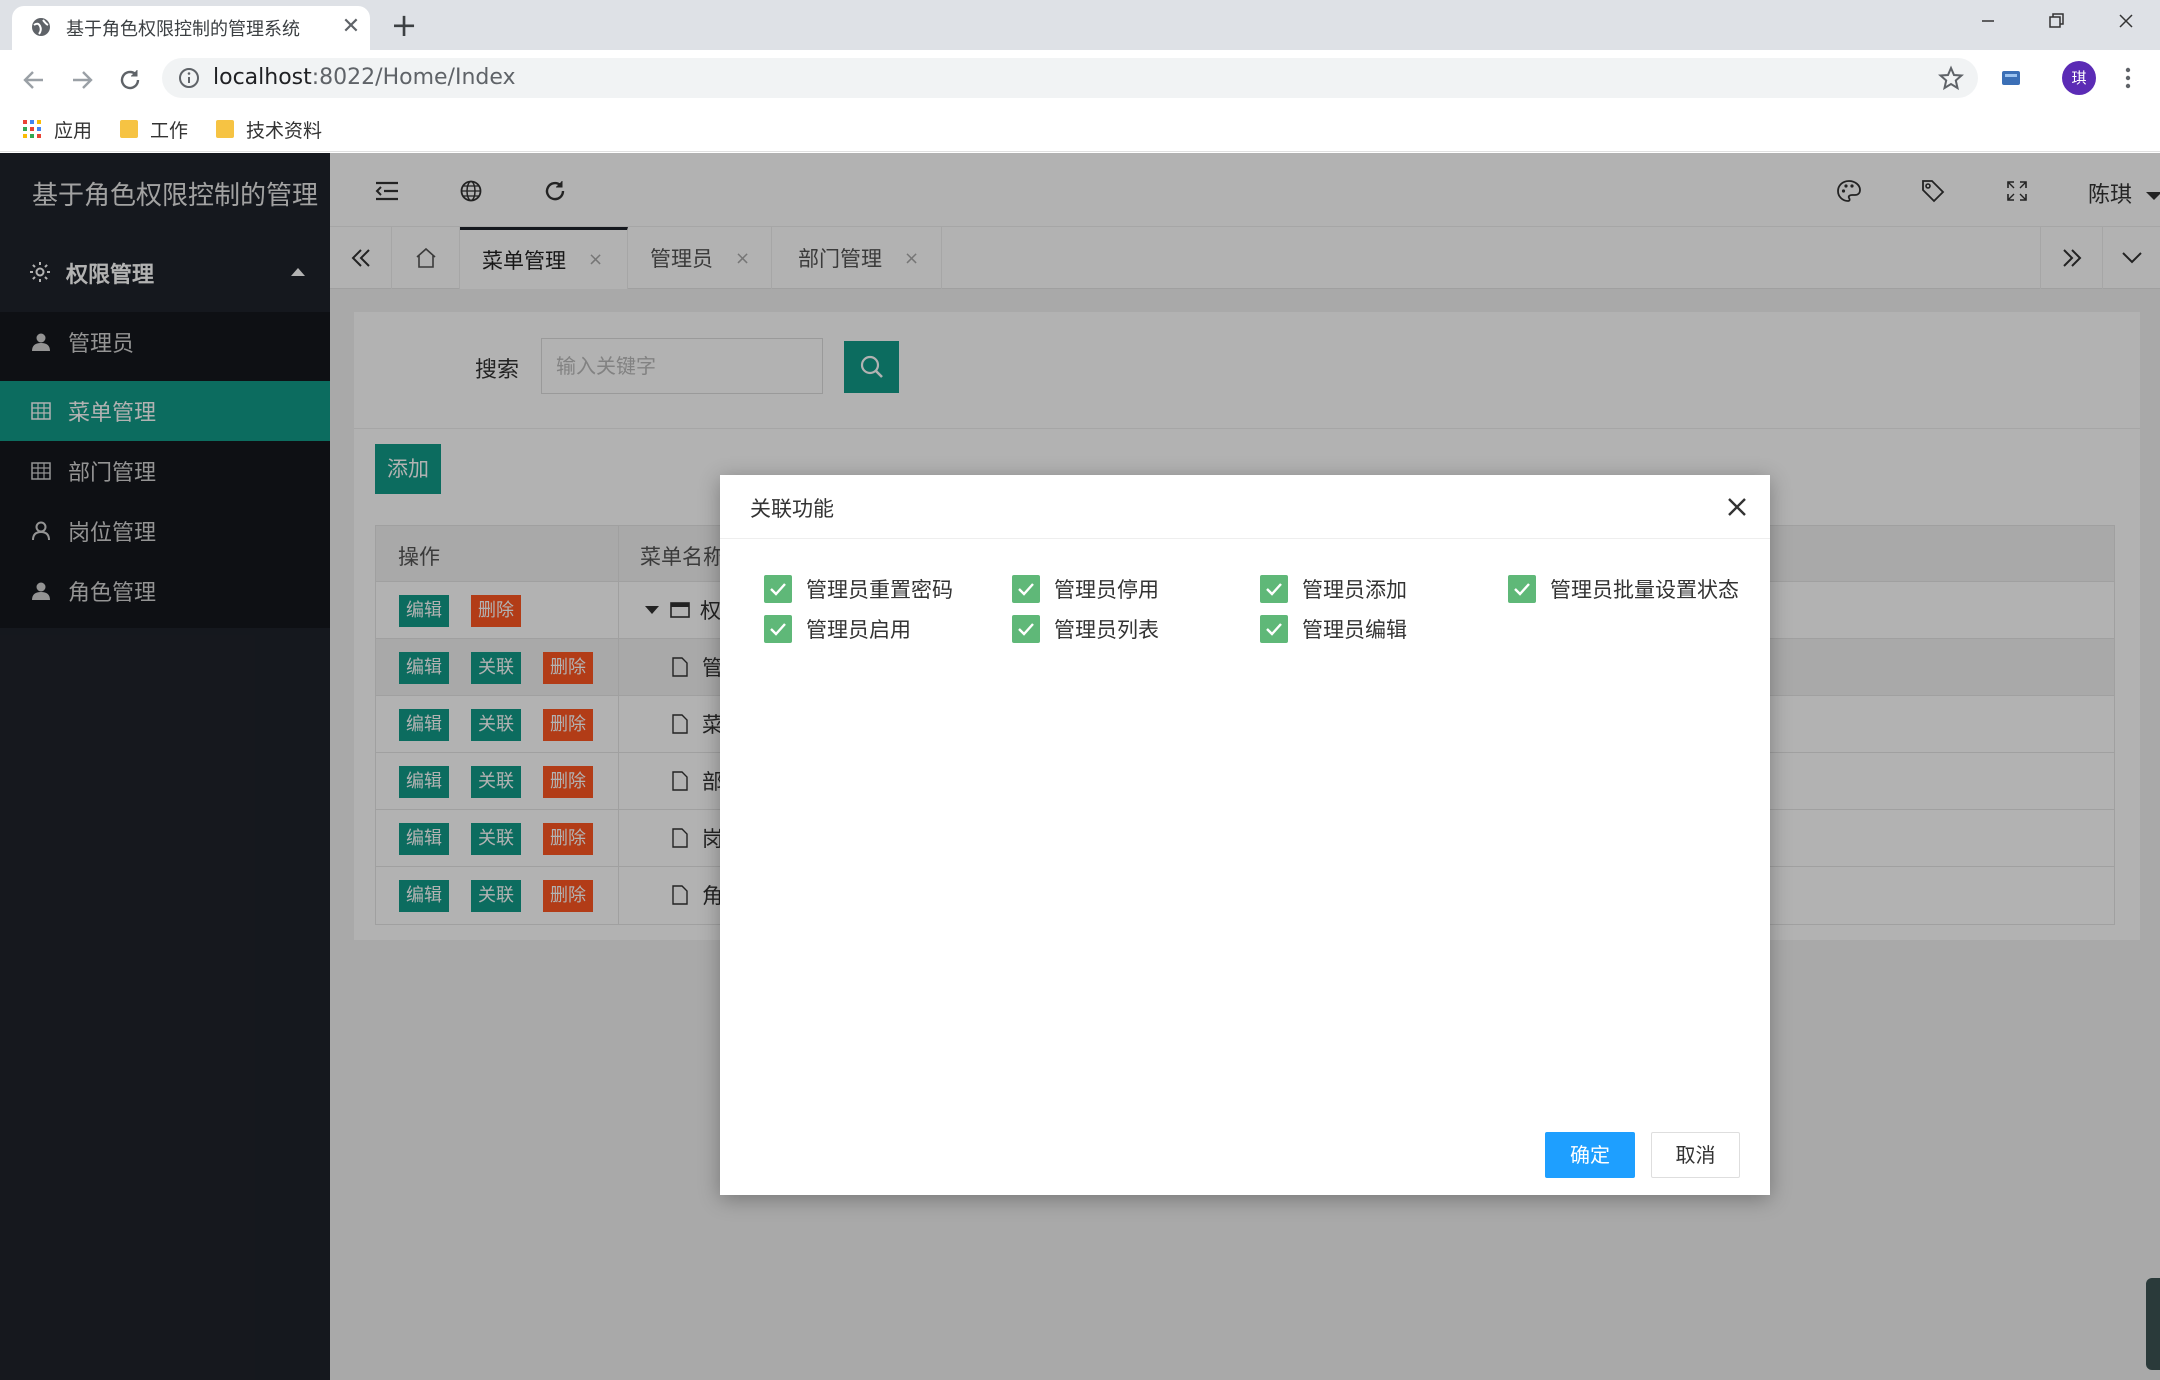  Describe the element at coordinates (1988, 22) in the screenshot. I see `minimize-icon` at that location.